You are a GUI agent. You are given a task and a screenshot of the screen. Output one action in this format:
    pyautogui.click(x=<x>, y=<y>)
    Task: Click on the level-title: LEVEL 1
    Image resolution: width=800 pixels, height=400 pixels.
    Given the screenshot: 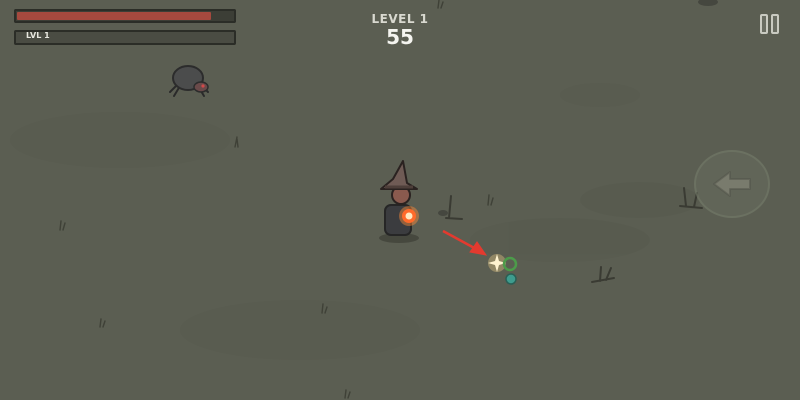 What is the action you would take?
    pyautogui.click(x=400, y=19)
    